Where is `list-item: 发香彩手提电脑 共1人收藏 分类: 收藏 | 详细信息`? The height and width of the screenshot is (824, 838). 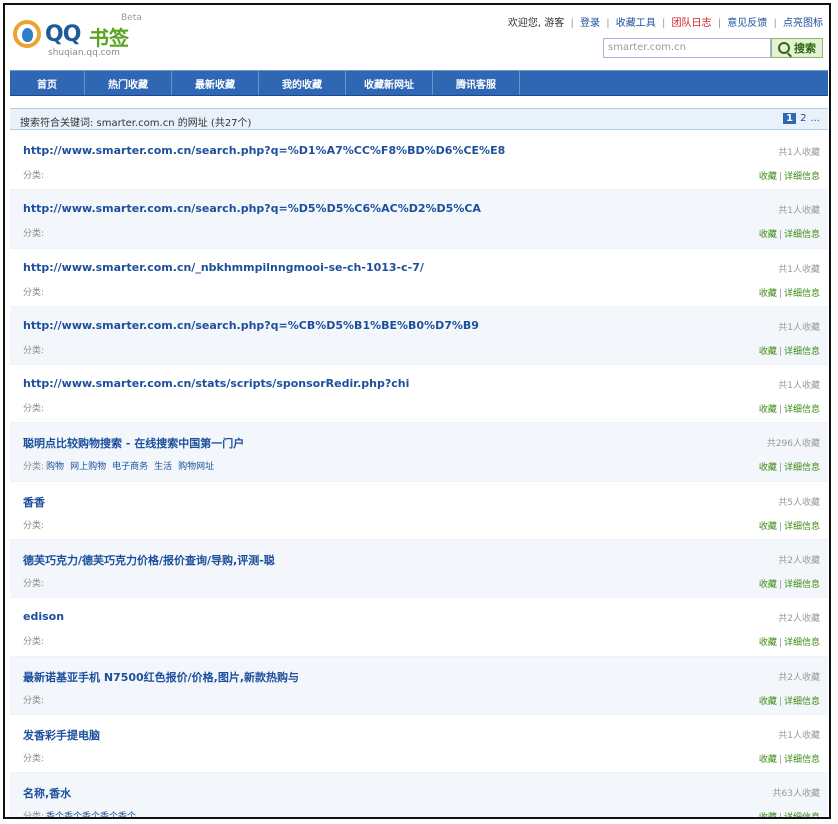
list-item: 发香彩手提电脑 共1人收藏 分类: 收藏 | 详细信息 is located at coordinates (419, 744).